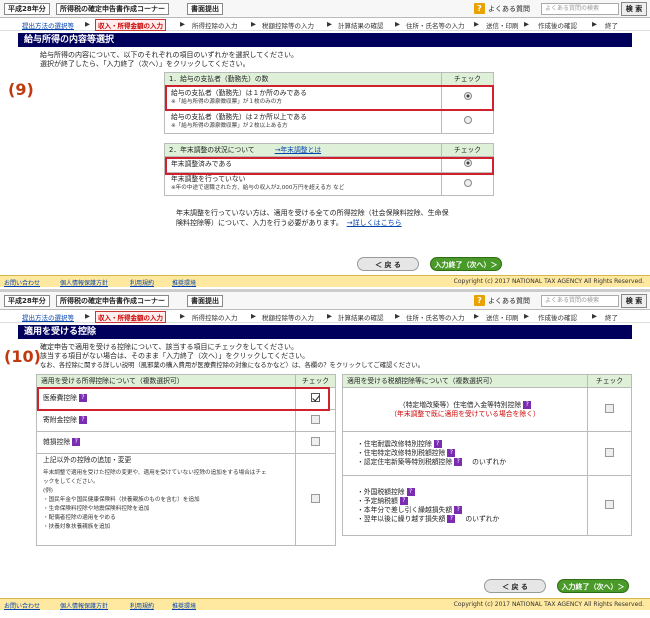 This screenshot has height=618, width=650. What do you see at coordinates (397, 444) in the screenshot?
I see `earthquake-label: 住宅耐震改修特別控除` at bounding box center [397, 444].